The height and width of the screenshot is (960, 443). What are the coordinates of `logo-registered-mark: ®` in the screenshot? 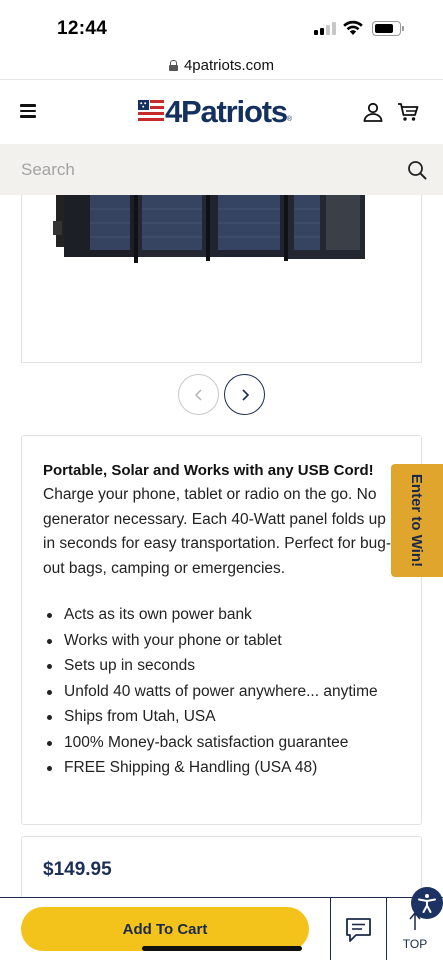 It's located at (289, 119).